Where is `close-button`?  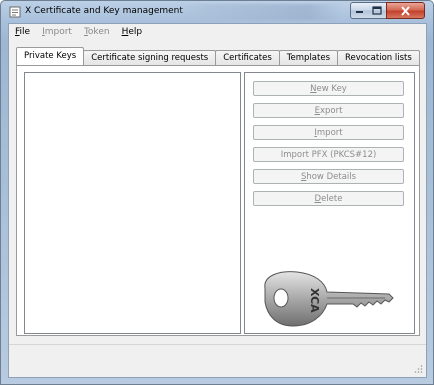
close-button is located at coordinates (405, 10).